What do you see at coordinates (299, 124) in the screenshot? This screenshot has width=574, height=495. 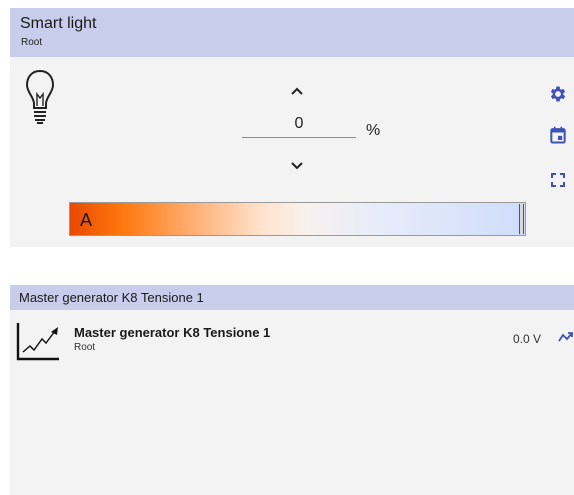 I see `brightness-input` at bounding box center [299, 124].